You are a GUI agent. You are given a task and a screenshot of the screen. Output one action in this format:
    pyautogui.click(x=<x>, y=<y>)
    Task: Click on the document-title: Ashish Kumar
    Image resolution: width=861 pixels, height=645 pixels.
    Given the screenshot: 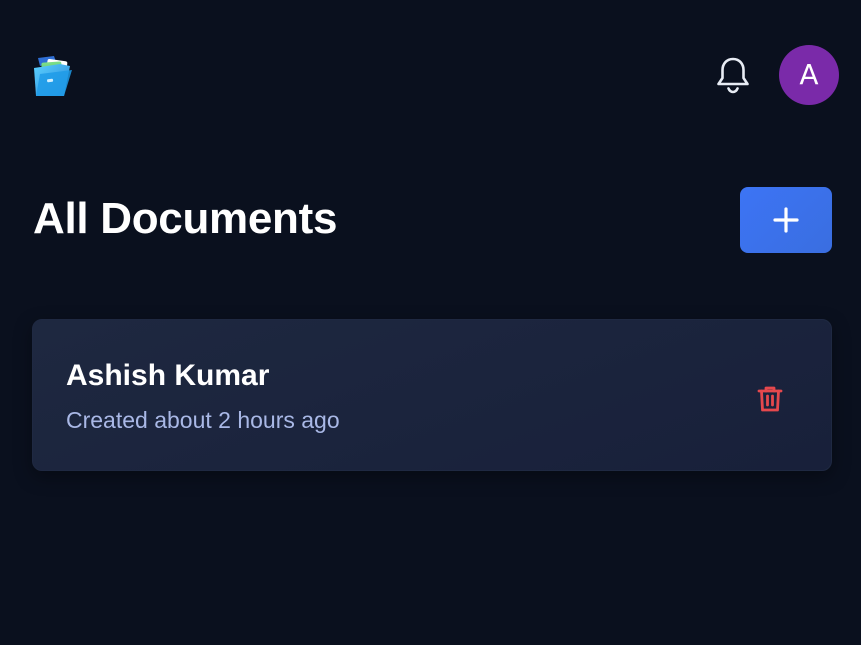 What is the action you would take?
    pyautogui.click(x=168, y=375)
    